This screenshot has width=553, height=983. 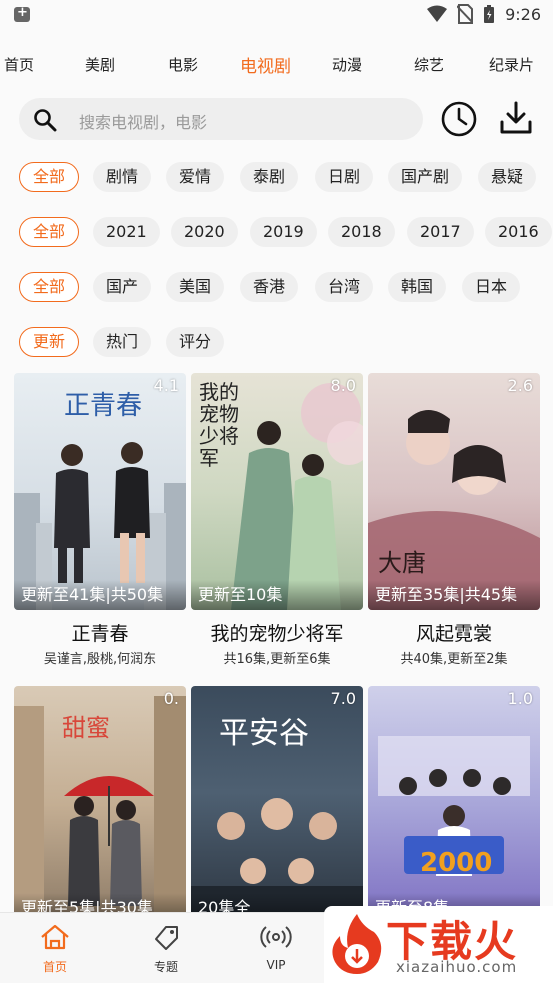 What do you see at coordinates (269, 287) in the screenshot?
I see `region-chip: 香港` at bounding box center [269, 287].